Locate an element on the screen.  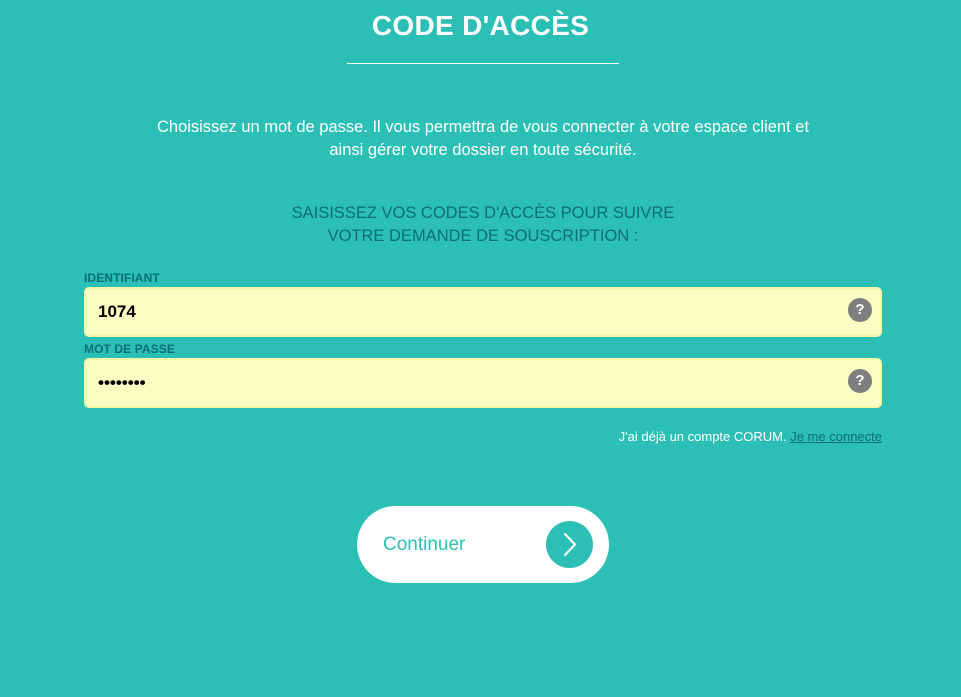
continue-label: Continuer is located at coordinates (424, 544).